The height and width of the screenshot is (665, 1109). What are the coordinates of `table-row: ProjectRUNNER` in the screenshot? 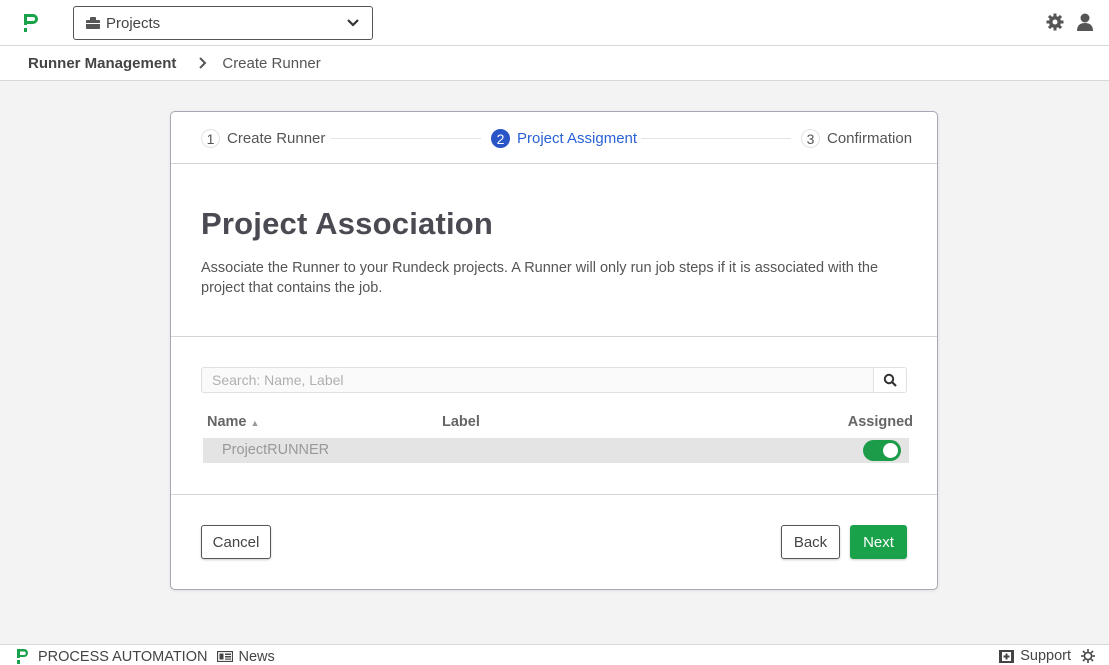 It's located at (556, 450).